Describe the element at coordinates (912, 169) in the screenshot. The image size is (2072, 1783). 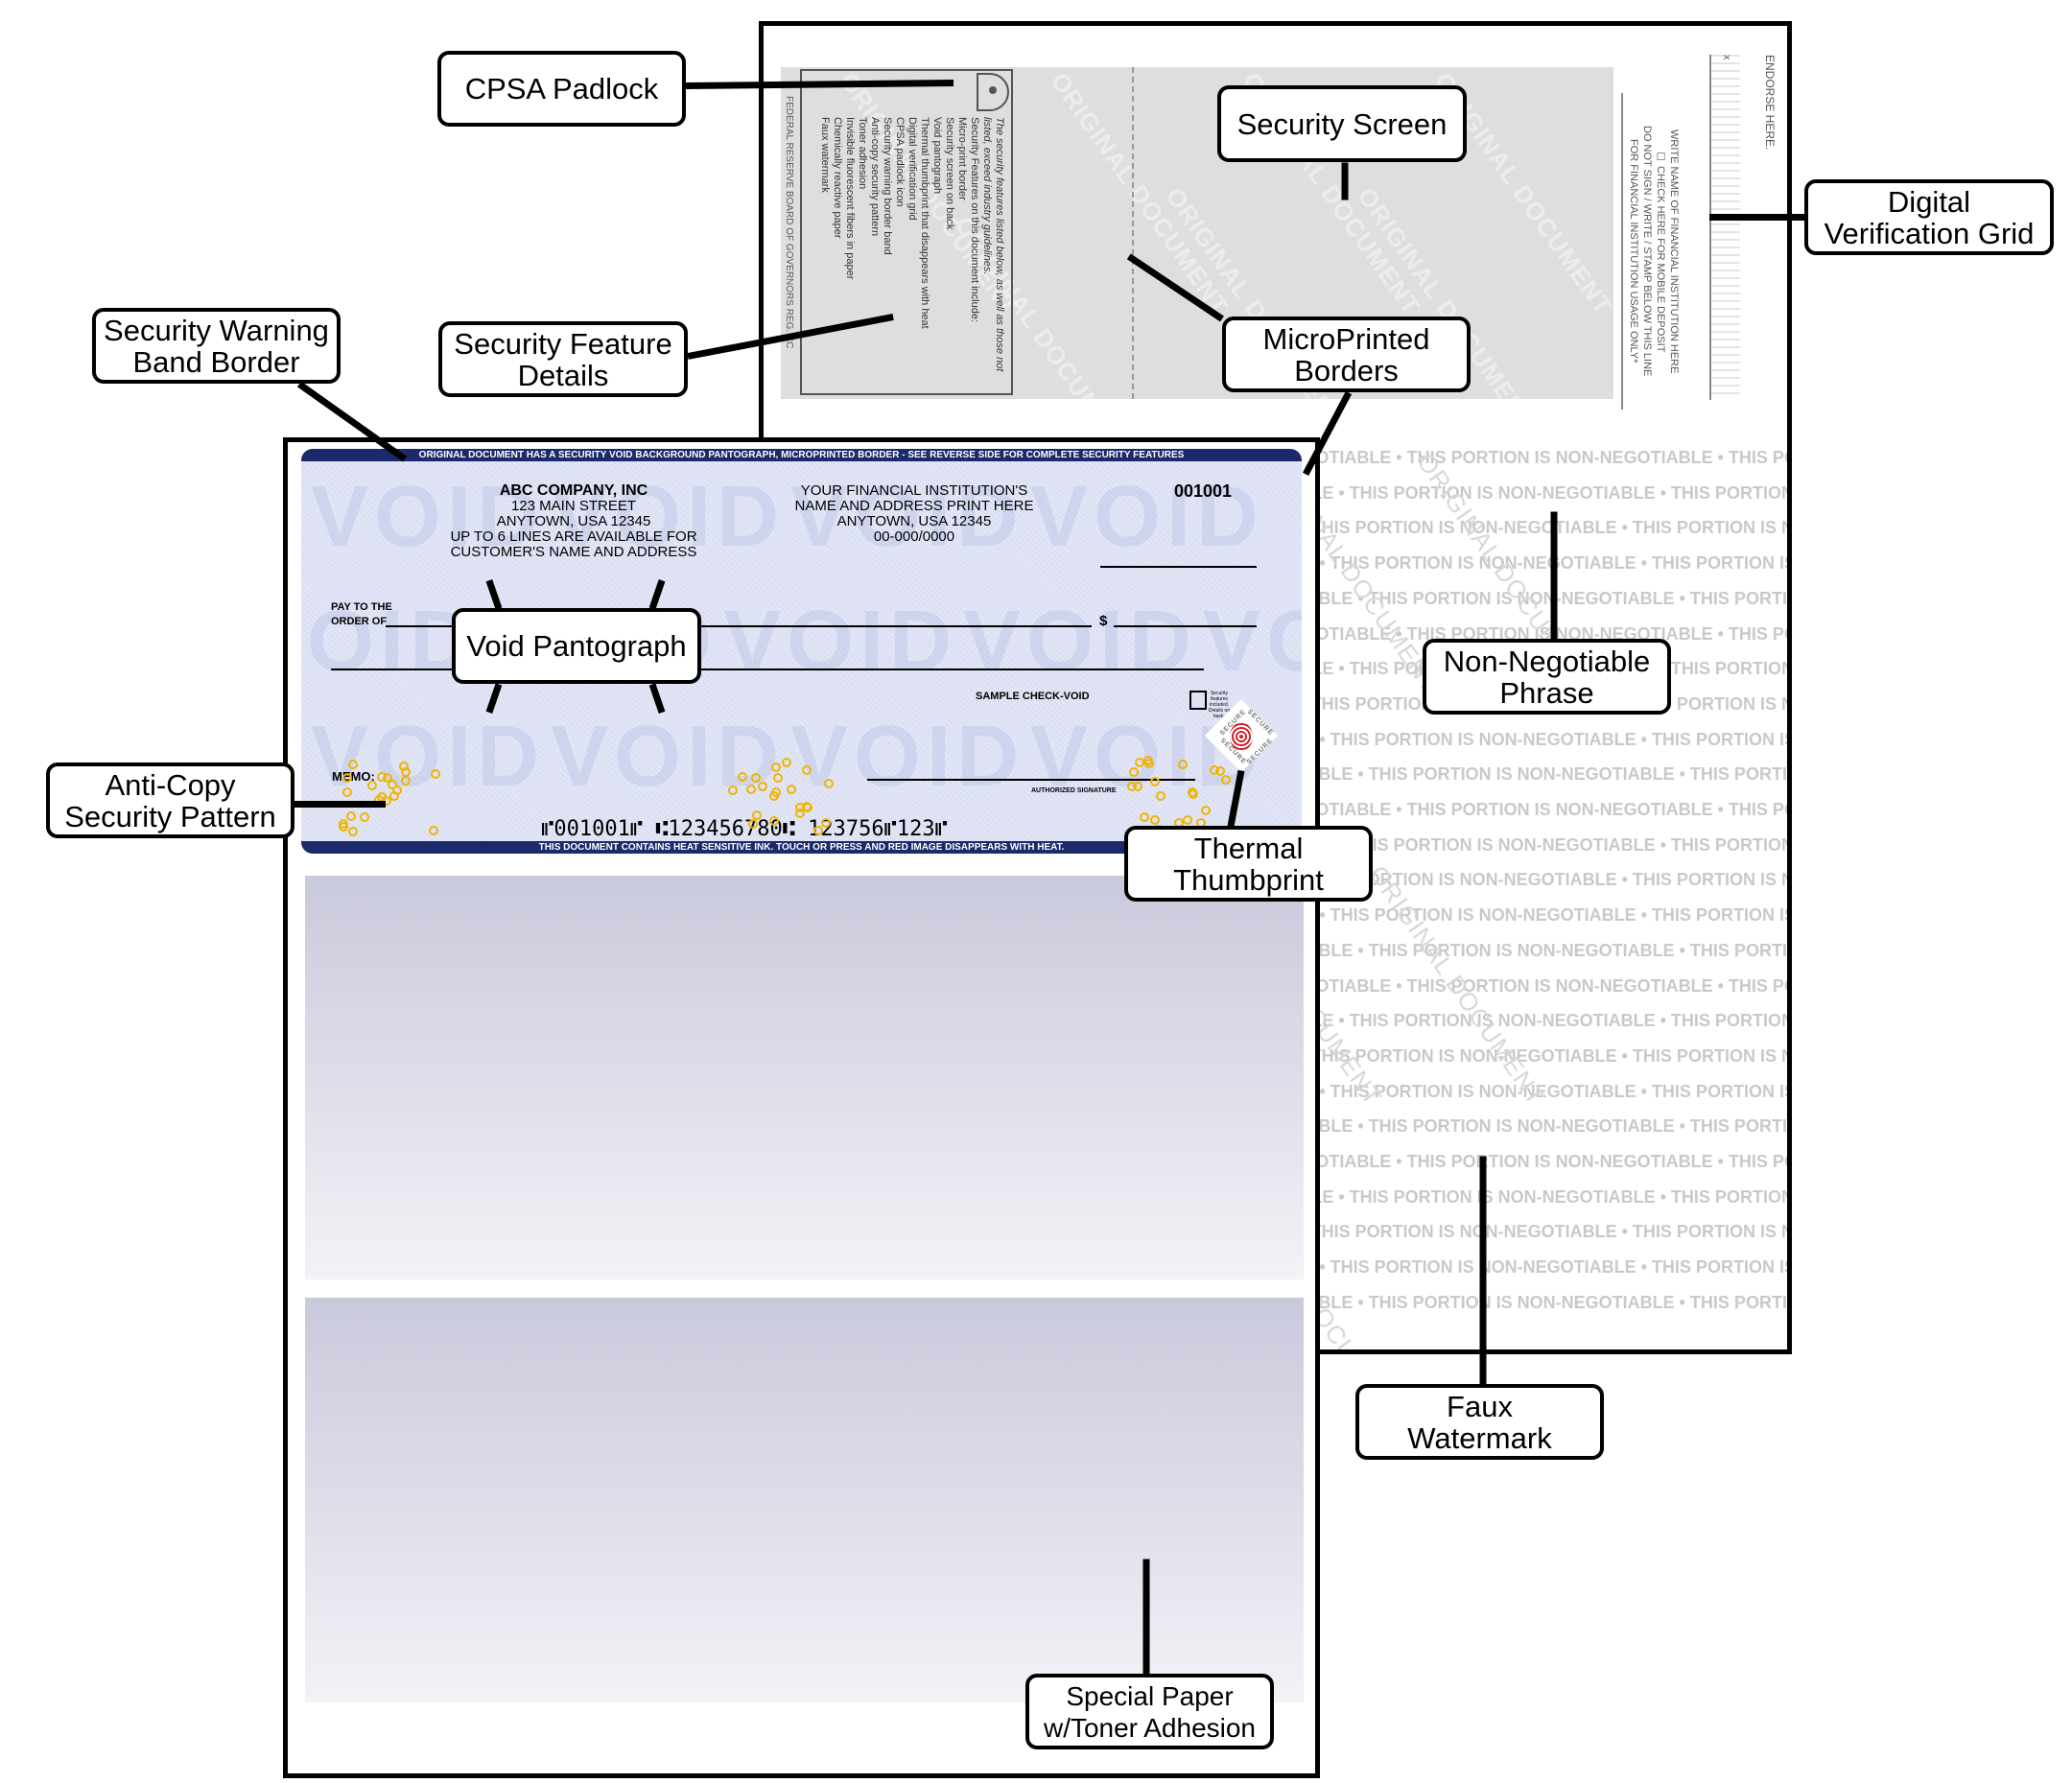
I see `feature-item: Digital verification grid` at that location.